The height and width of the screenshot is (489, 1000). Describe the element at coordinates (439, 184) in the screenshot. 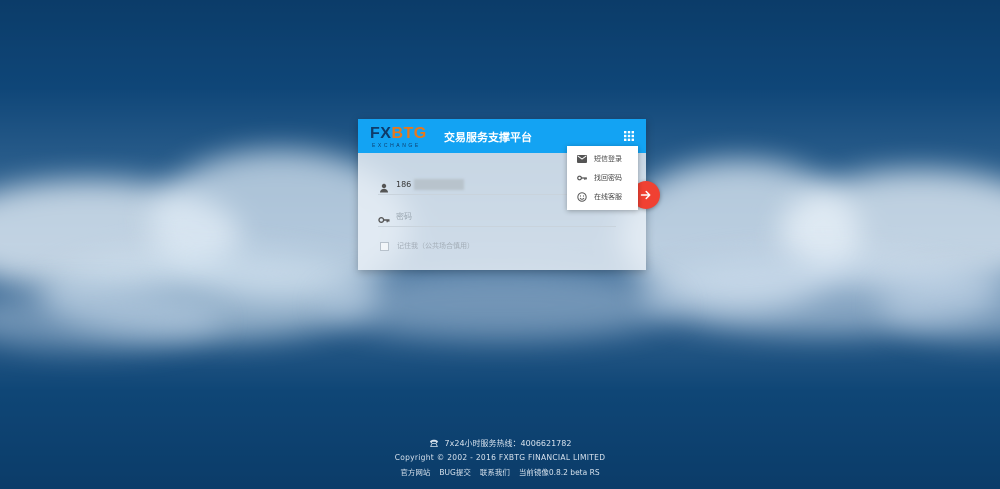

I see `redacted-phone-mask` at that location.